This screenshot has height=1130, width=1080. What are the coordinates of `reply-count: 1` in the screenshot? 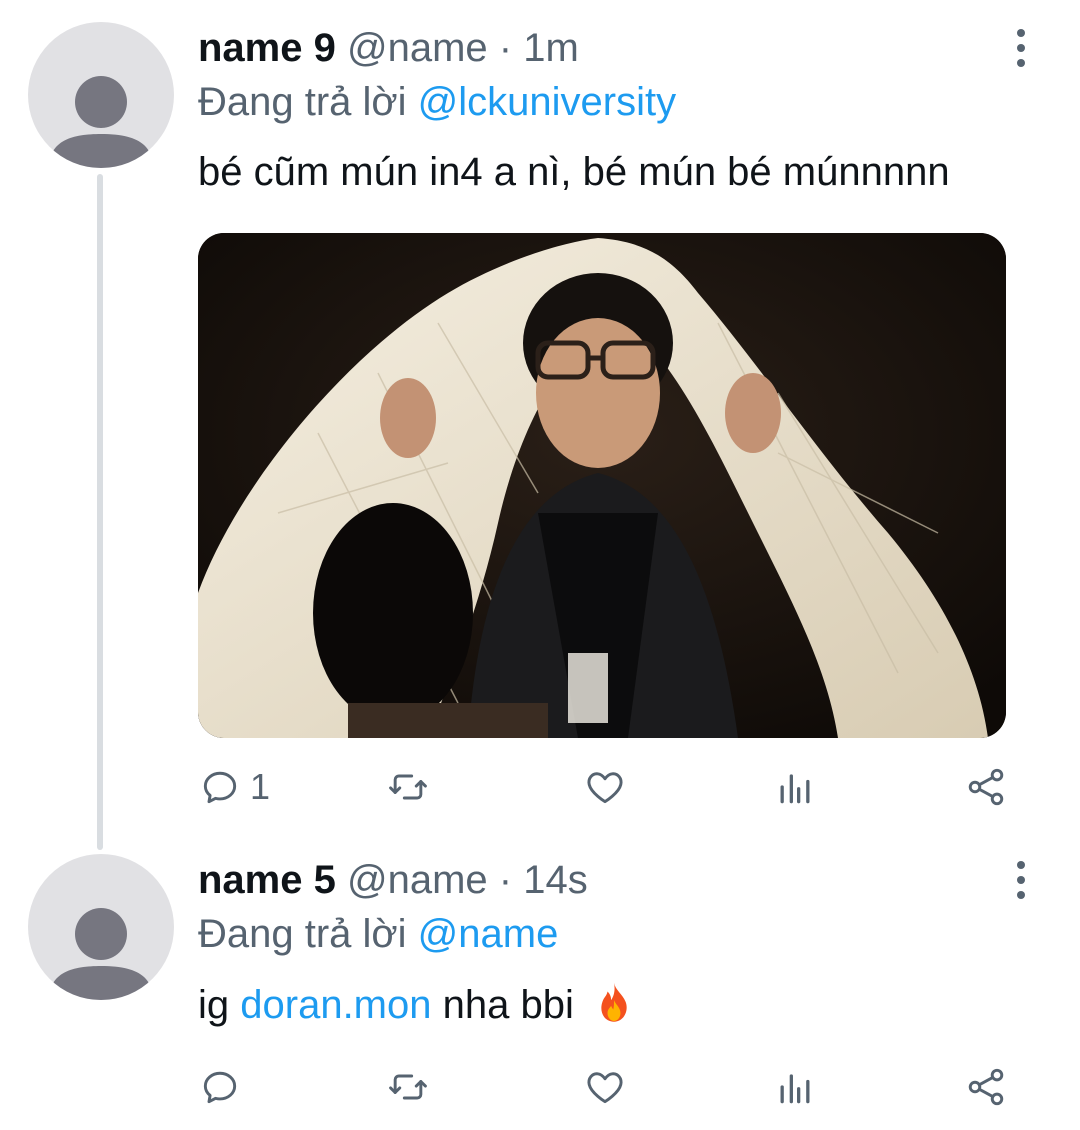 It's located at (260, 786).